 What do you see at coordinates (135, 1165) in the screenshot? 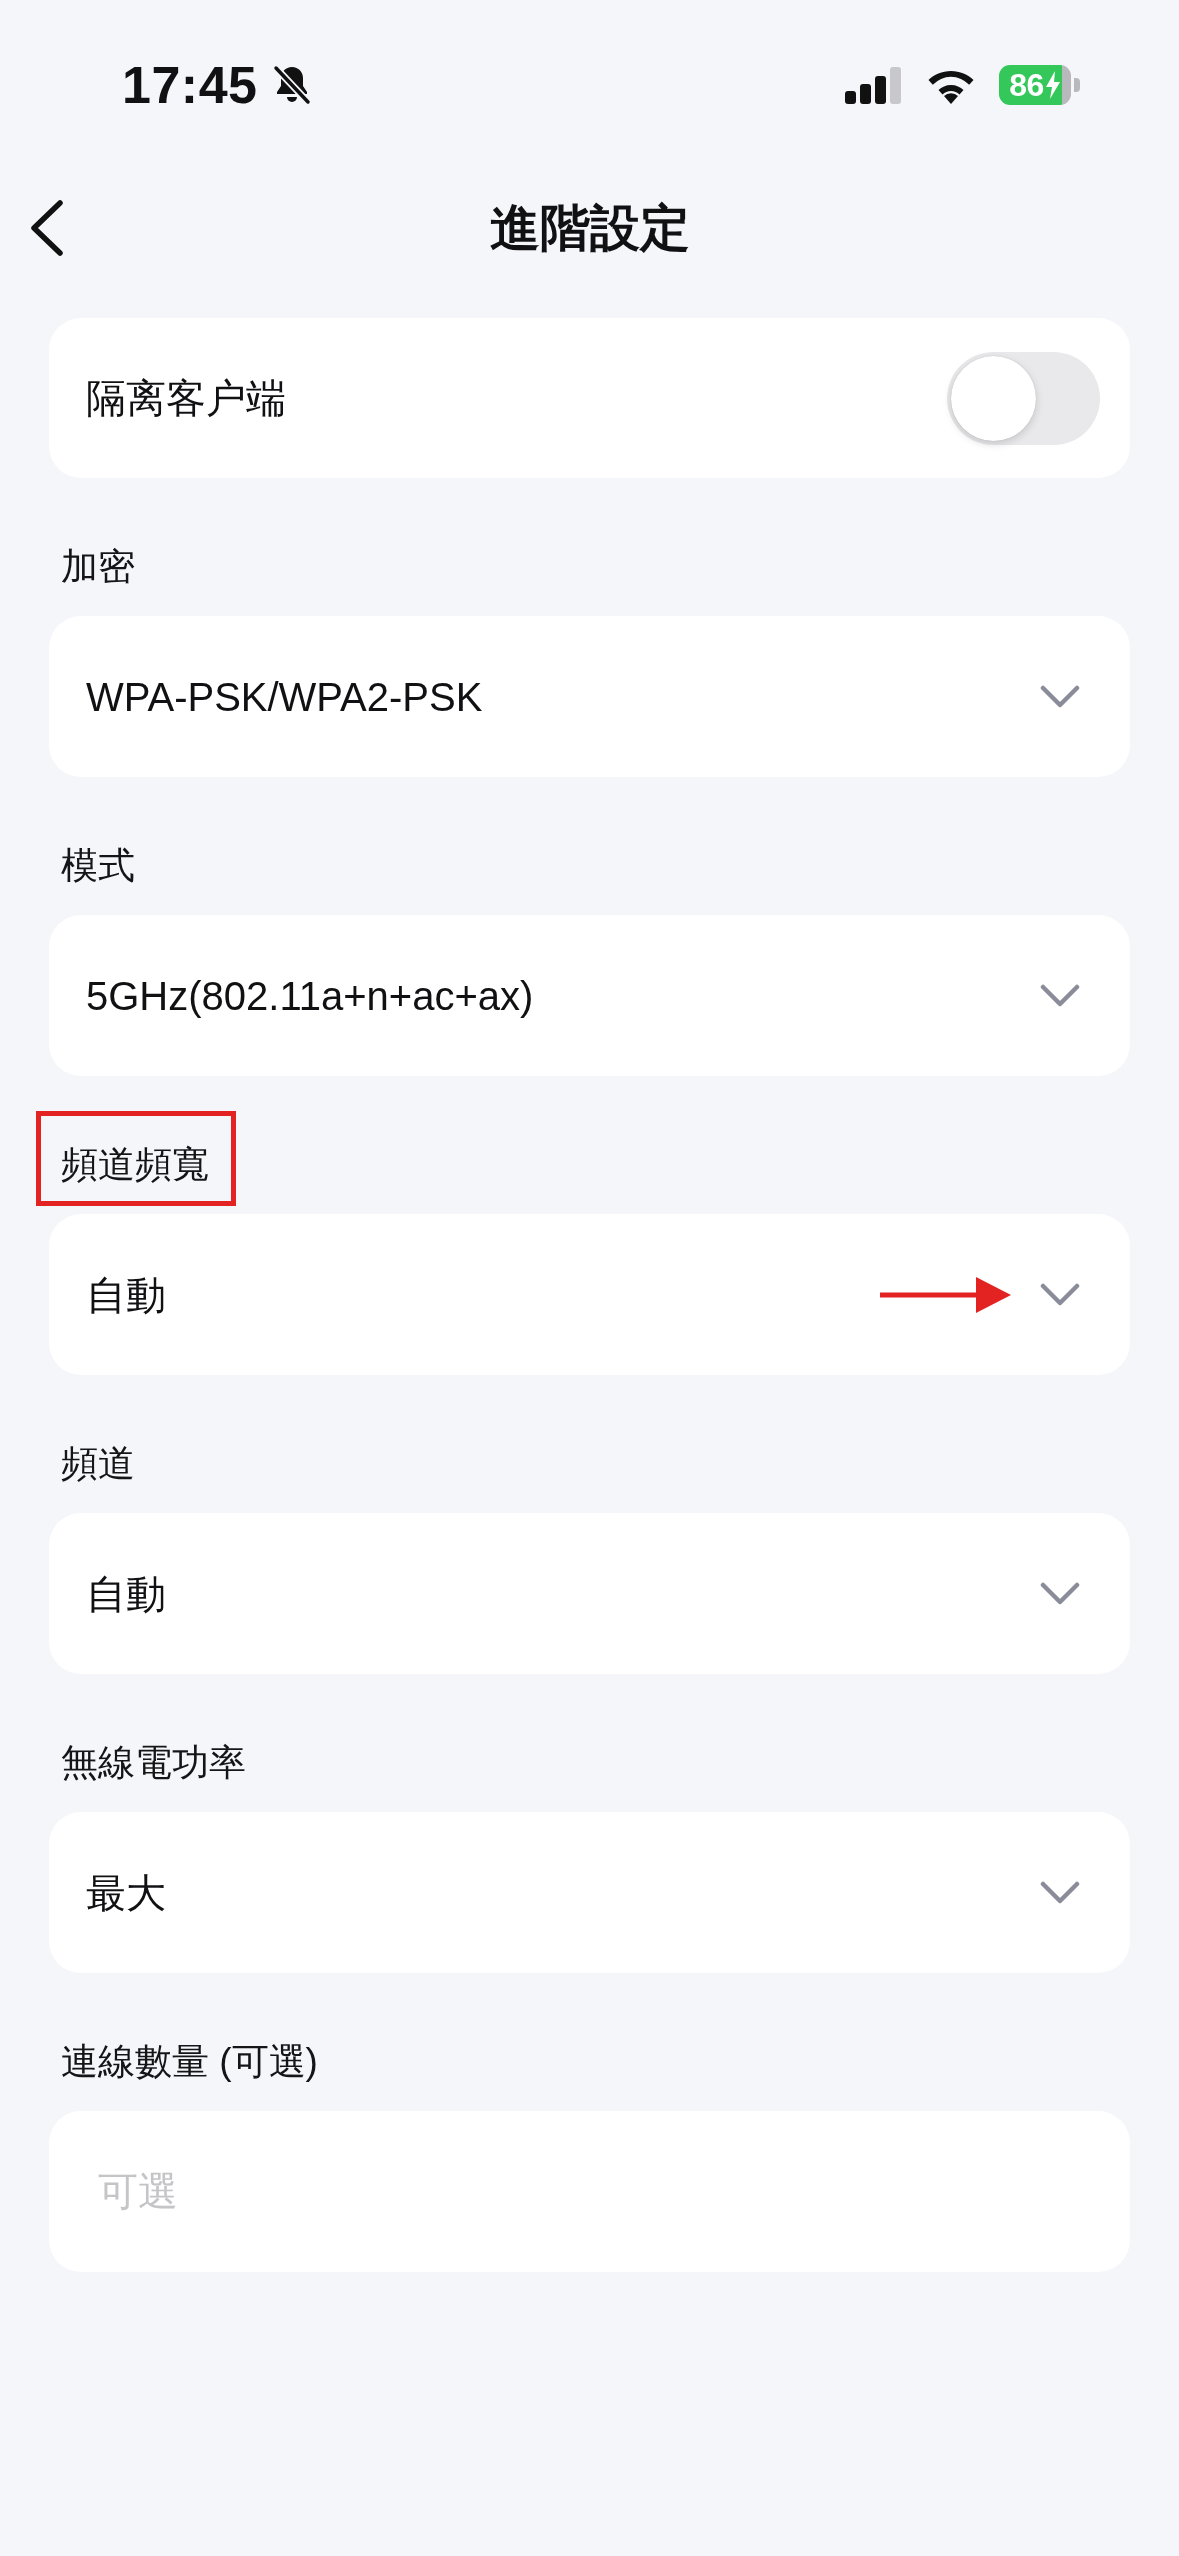
I see `field-label: 頻道頻寬` at bounding box center [135, 1165].